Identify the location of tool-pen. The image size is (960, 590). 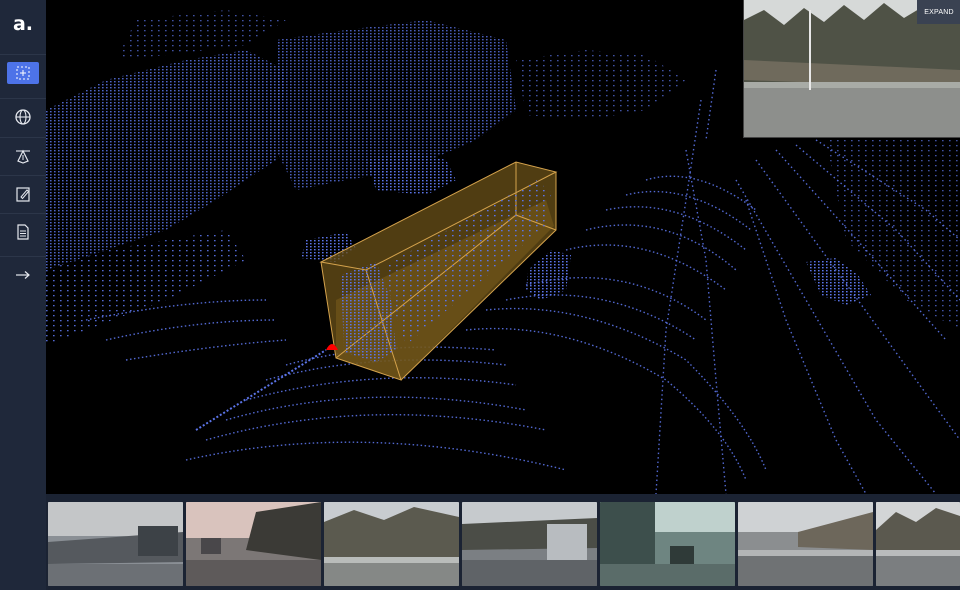
(23, 155).